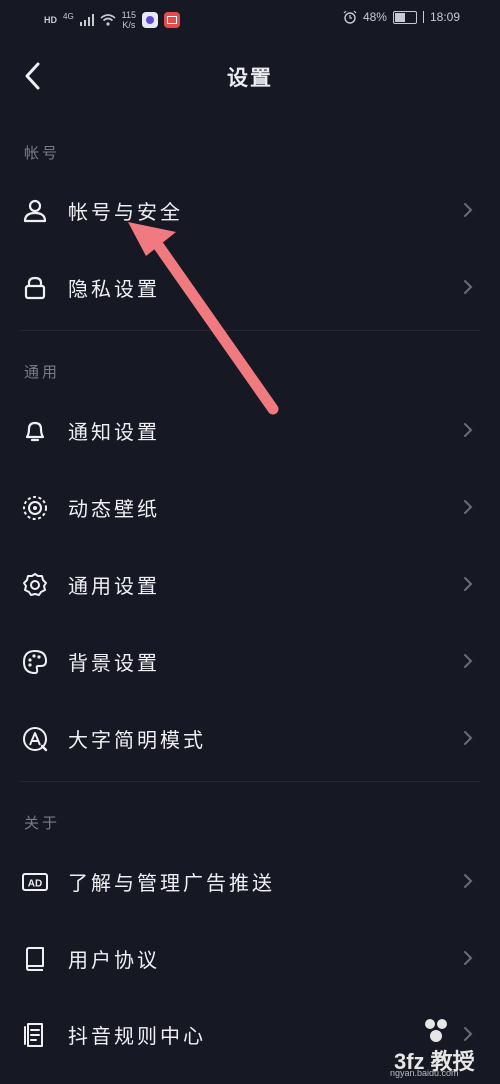  I want to click on annotation-arrow, so click(203, 318).